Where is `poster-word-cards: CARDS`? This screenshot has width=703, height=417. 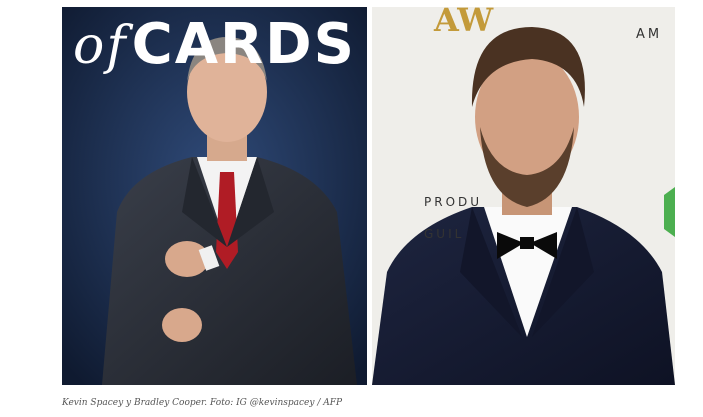
poster-word-cards: CARDS is located at coordinates (243, 44).